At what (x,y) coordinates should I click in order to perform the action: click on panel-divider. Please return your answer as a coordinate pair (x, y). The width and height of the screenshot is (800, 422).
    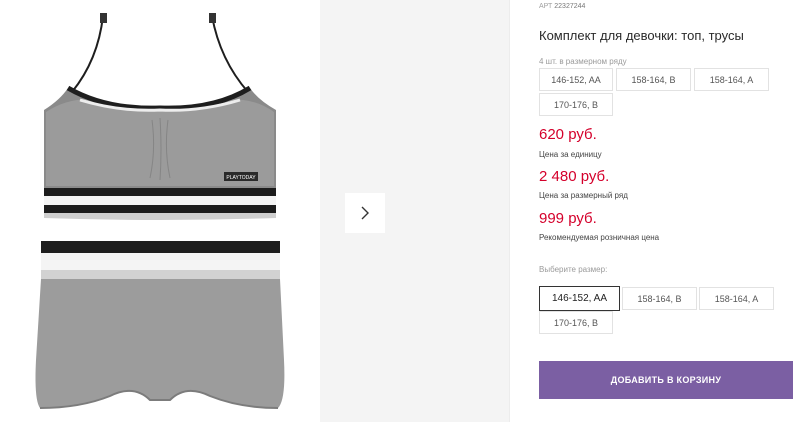
    Looking at the image, I should click on (509, 211).